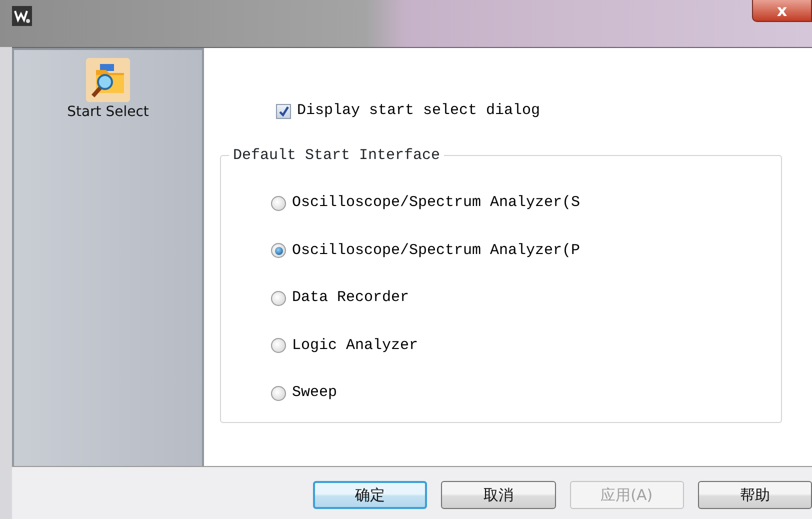  What do you see at coordinates (782, 11) in the screenshot?
I see `close-button: x` at bounding box center [782, 11].